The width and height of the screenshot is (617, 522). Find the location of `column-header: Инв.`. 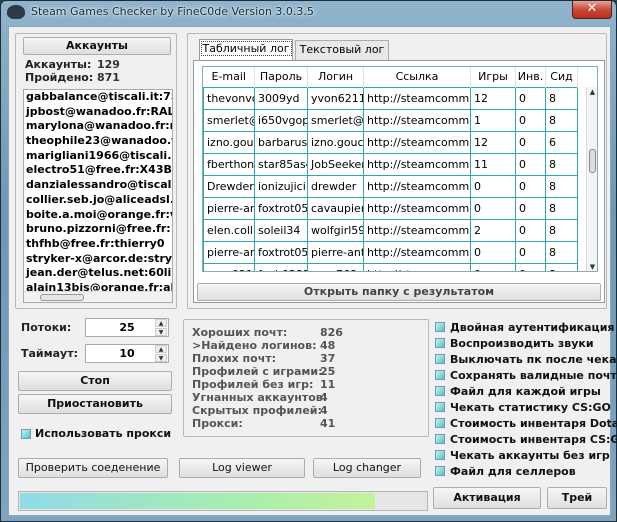

column-header: Инв. is located at coordinates (530, 77).